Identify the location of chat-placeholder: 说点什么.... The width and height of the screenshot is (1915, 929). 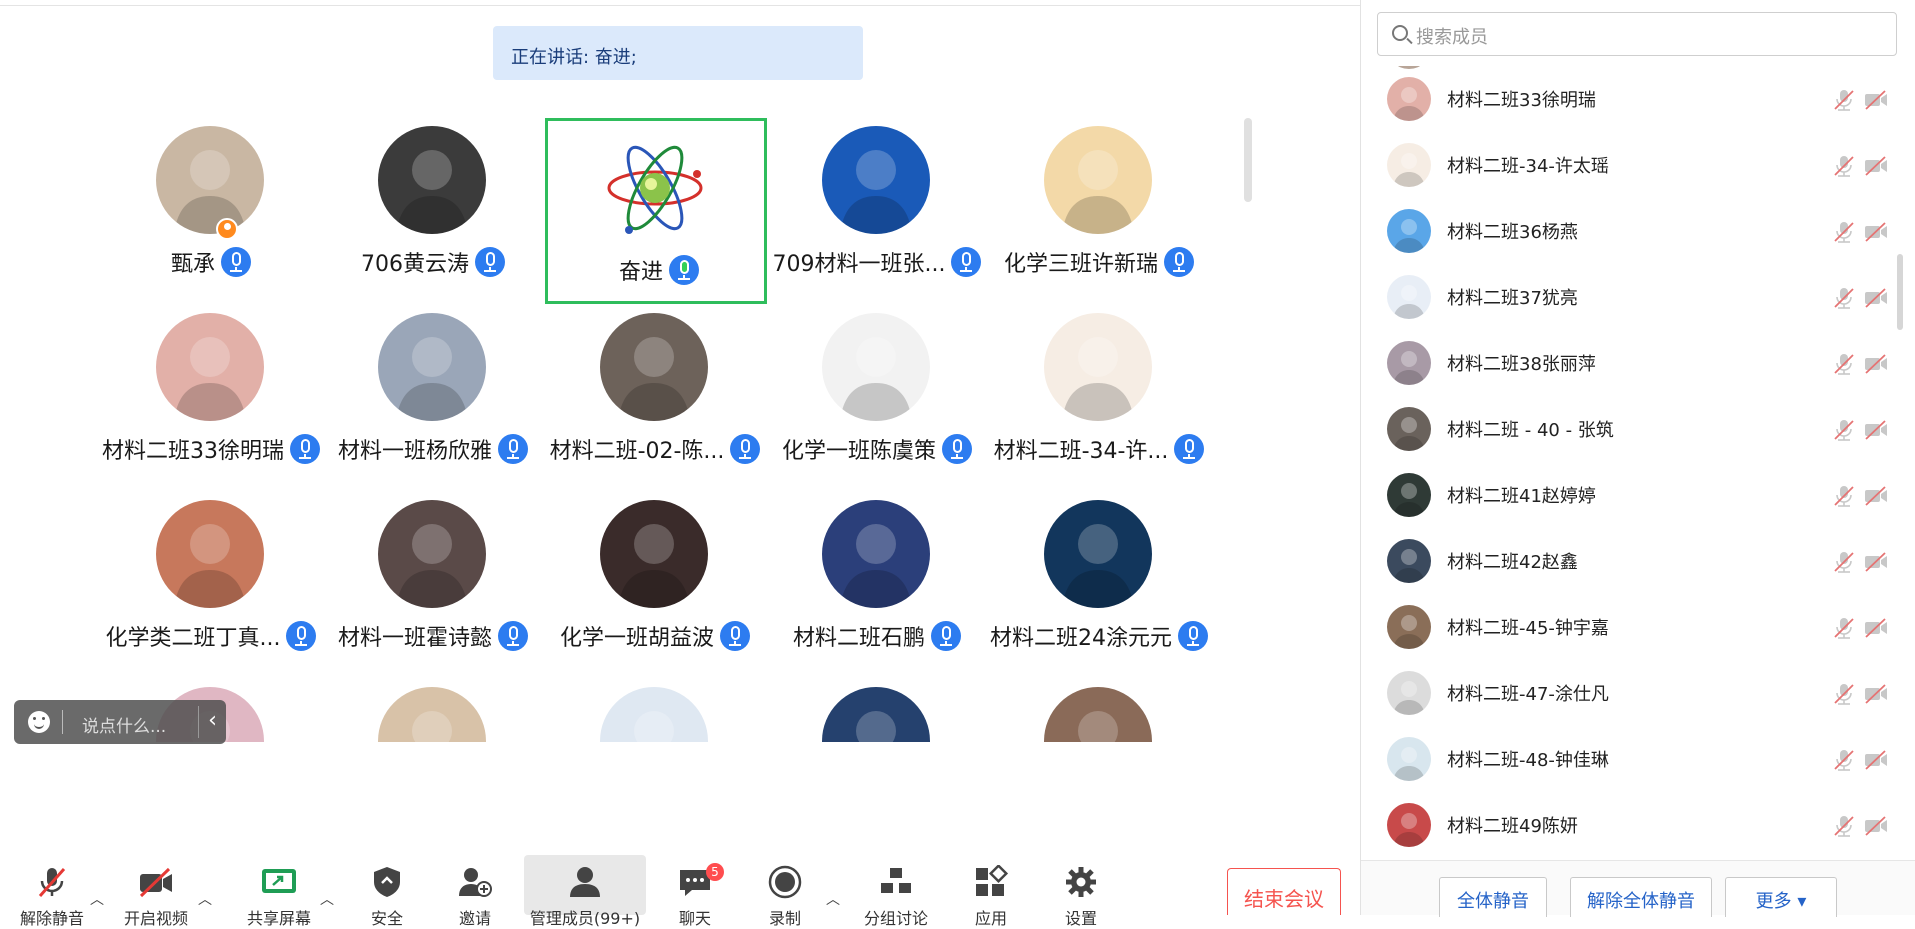
(124, 724).